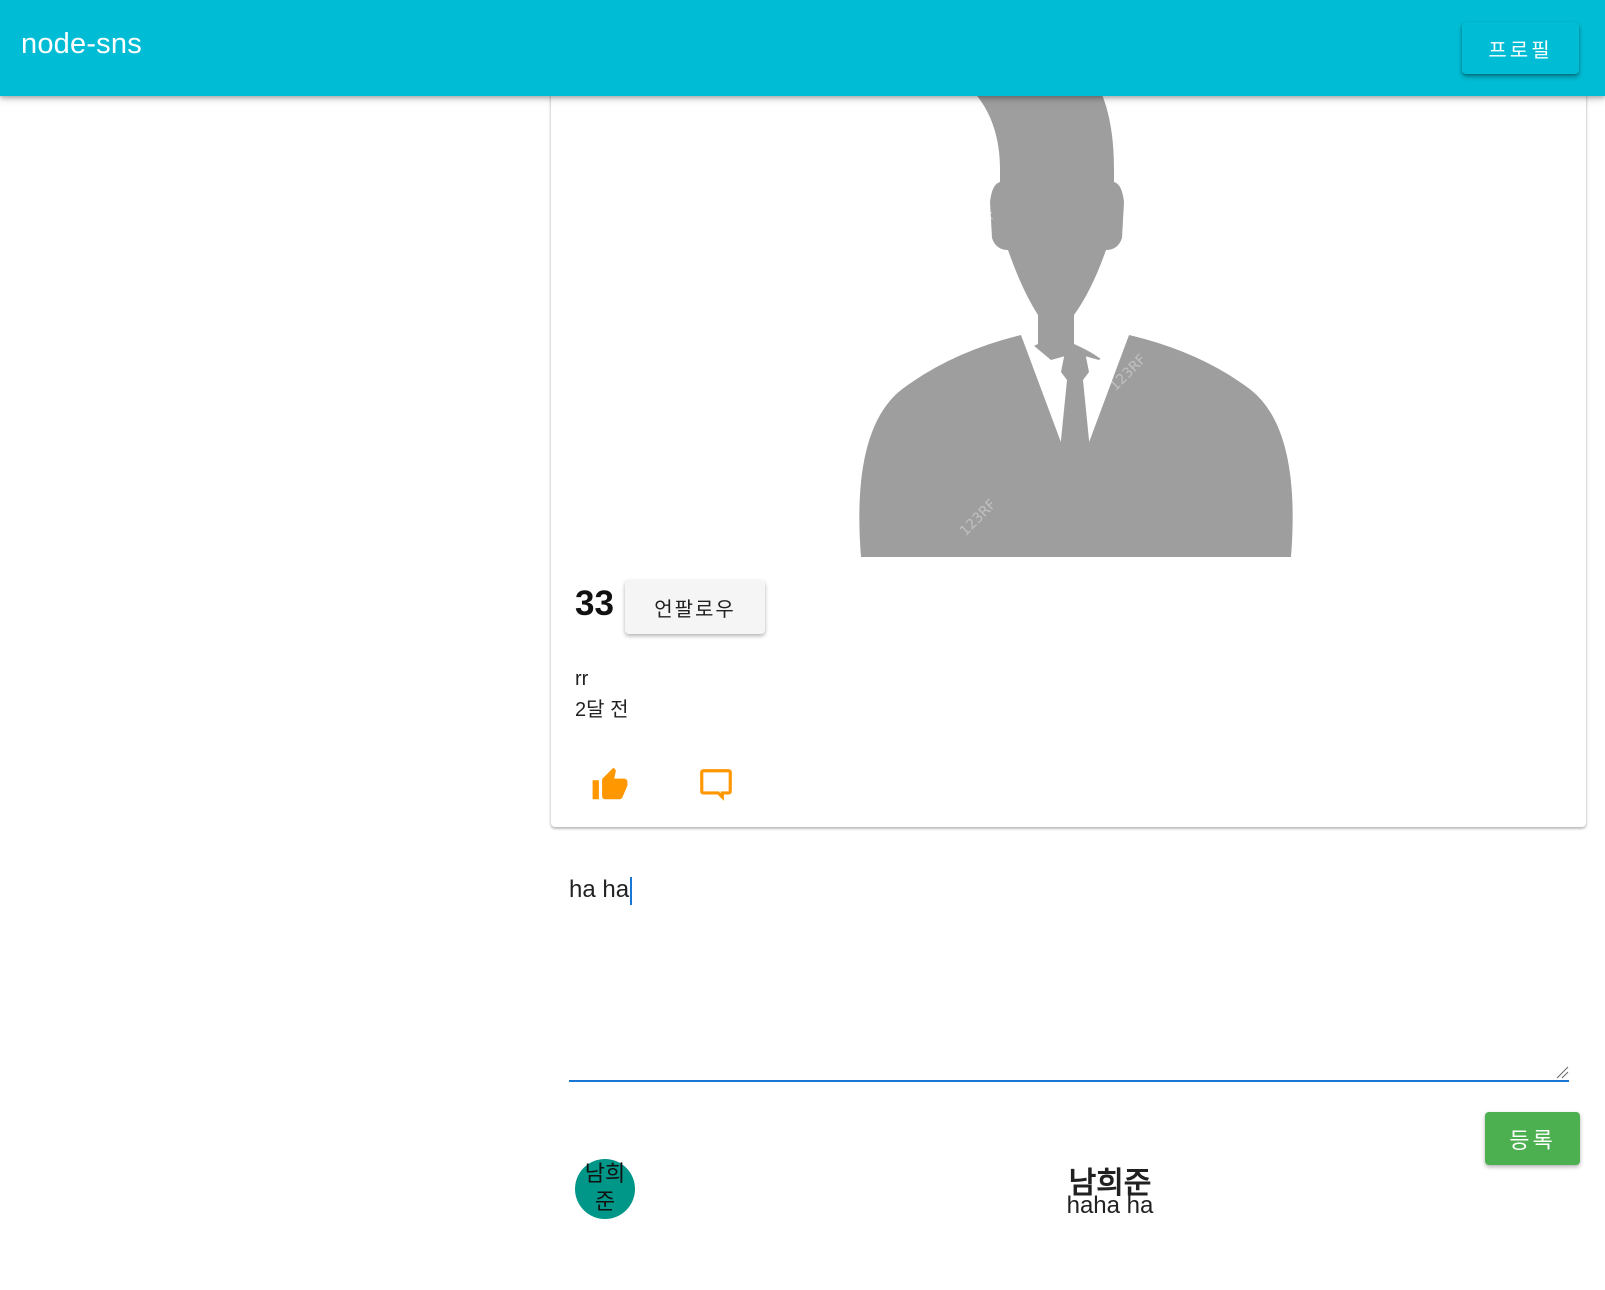  I want to click on post-body: rr 2달 전, so click(601, 695).